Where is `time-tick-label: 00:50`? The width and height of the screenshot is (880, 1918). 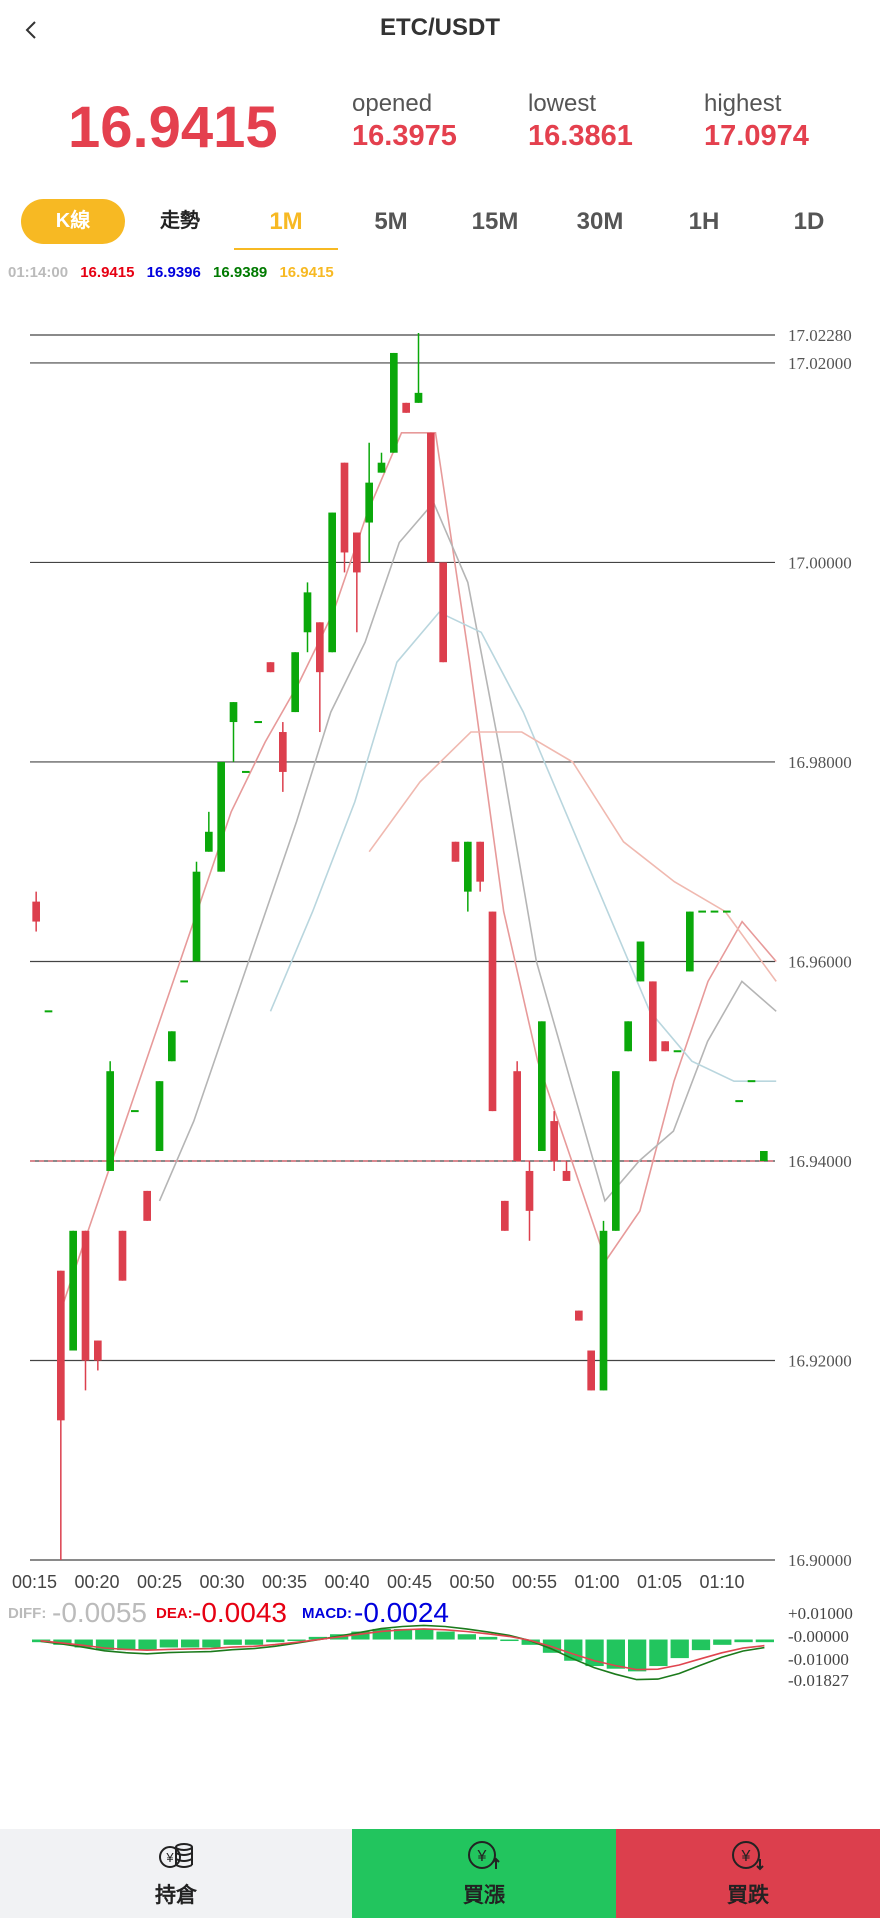
time-tick-label: 00:50 is located at coordinates (472, 1582).